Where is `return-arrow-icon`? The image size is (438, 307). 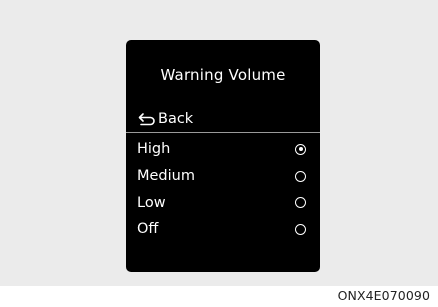
return-arrow-icon is located at coordinates (146, 119).